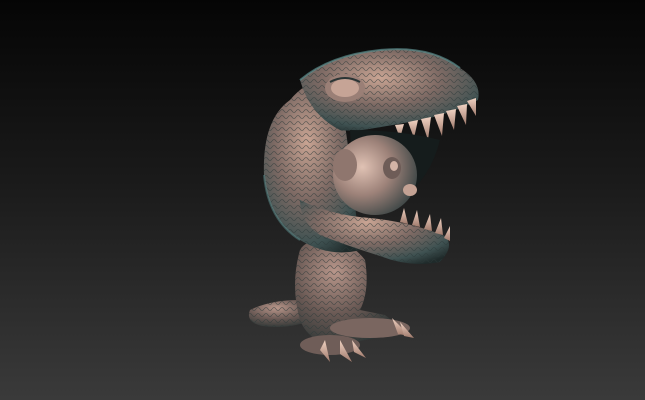  What do you see at coordinates (330, 345) in the screenshot?
I see `back-foot` at bounding box center [330, 345].